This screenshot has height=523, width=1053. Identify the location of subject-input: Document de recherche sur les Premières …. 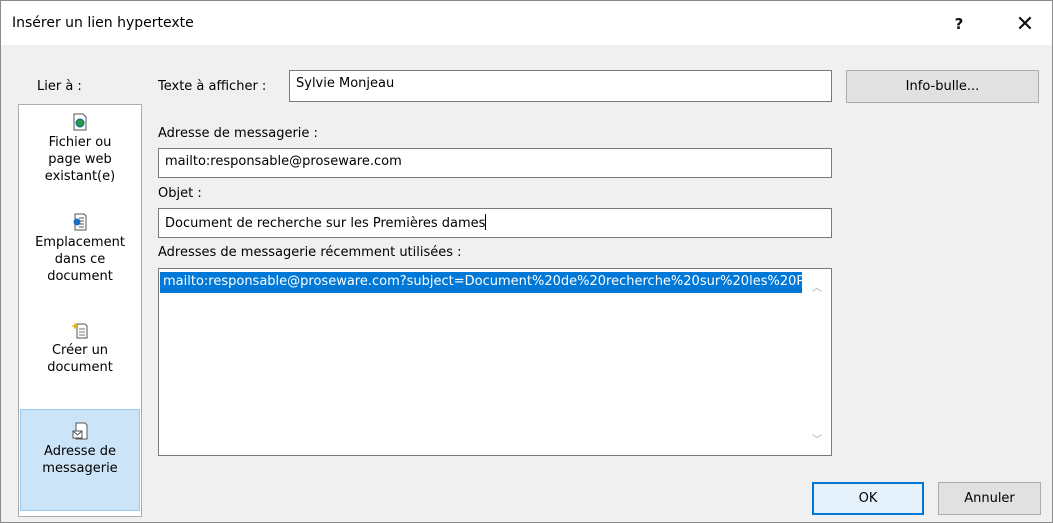
(495, 223).